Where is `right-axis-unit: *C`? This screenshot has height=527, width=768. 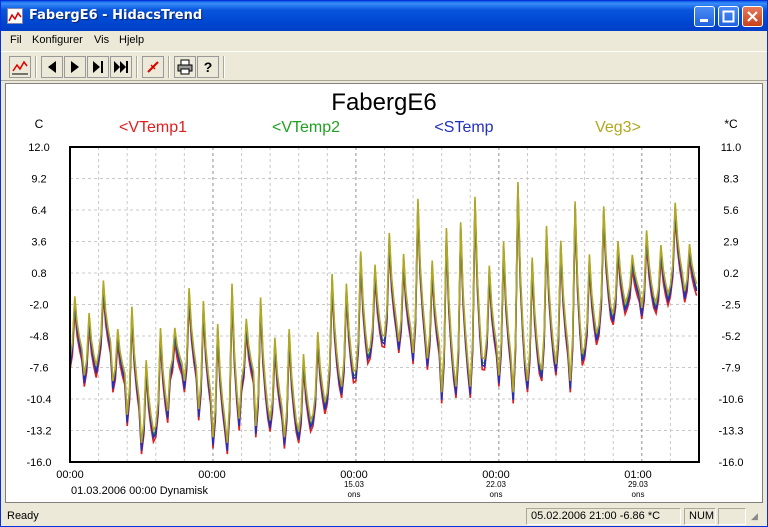 right-axis-unit: *C is located at coordinates (731, 124).